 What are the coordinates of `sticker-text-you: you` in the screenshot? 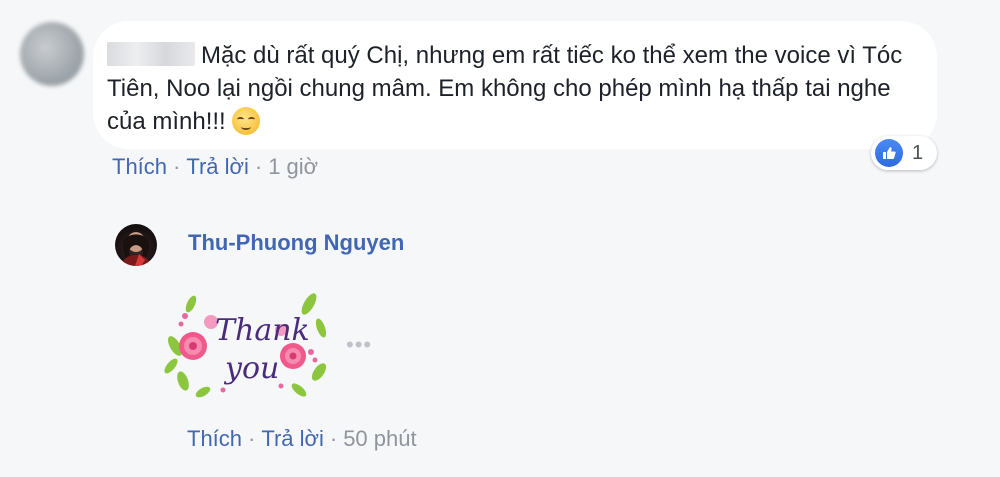 It's located at (251, 368).